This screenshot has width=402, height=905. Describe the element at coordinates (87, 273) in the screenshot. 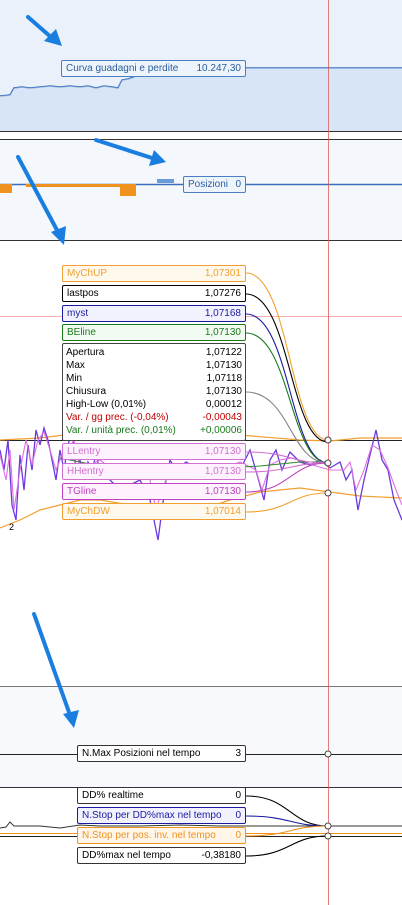

I see `indicator-name: MyChUP` at that location.